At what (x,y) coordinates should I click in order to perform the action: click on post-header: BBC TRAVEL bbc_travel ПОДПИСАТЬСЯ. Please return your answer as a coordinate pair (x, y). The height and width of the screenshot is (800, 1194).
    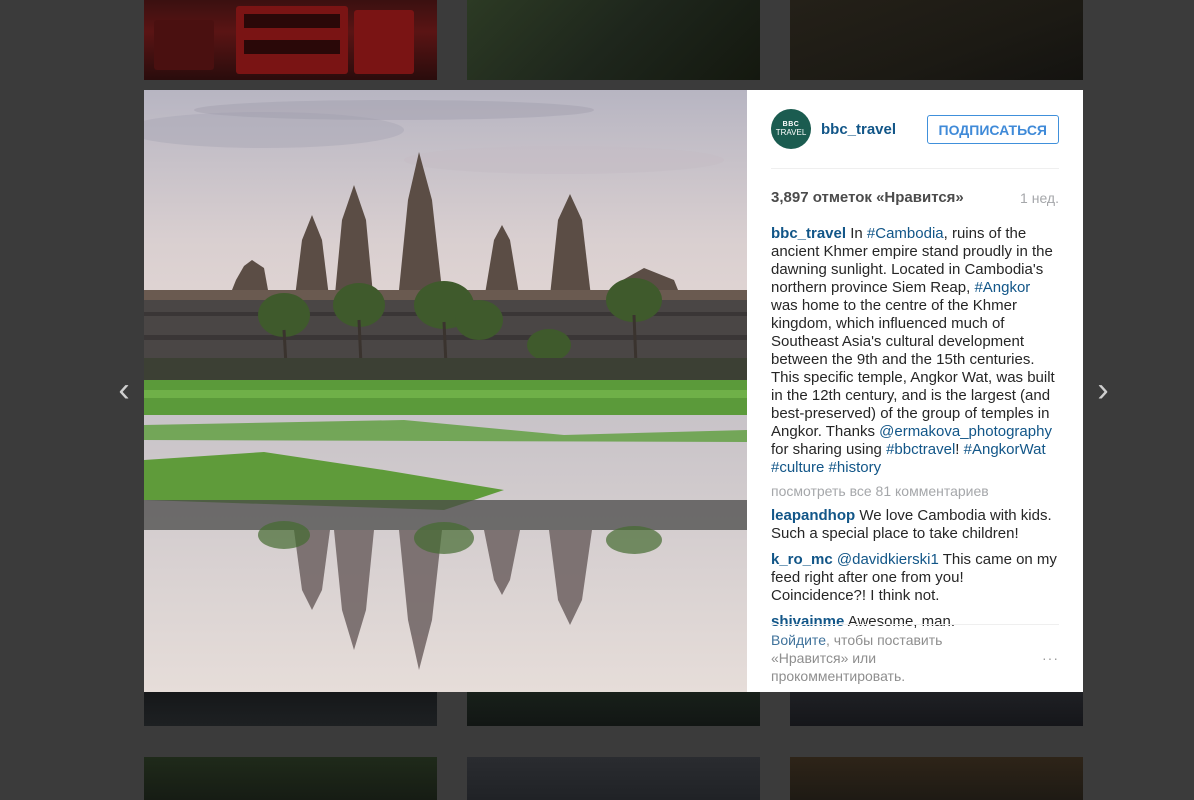
    Looking at the image, I should click on (915, 129).